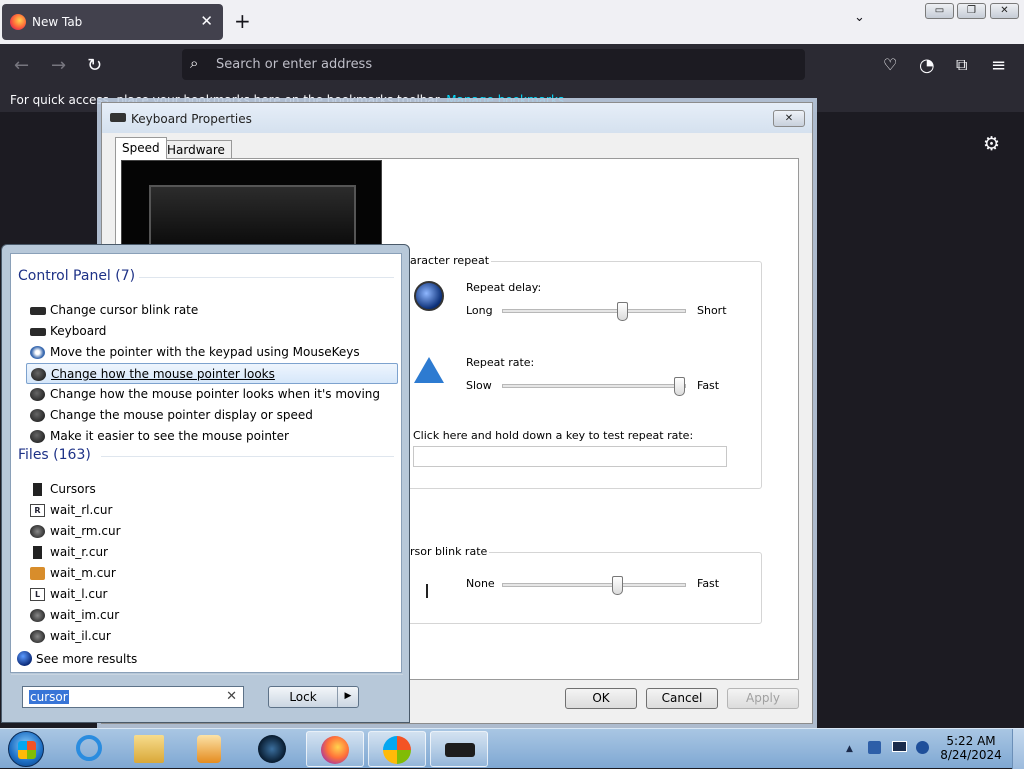 The width and height of the screenshot is (1024, 769). I want to click on file-result: Lwait_l.cur, so click(212, 594).